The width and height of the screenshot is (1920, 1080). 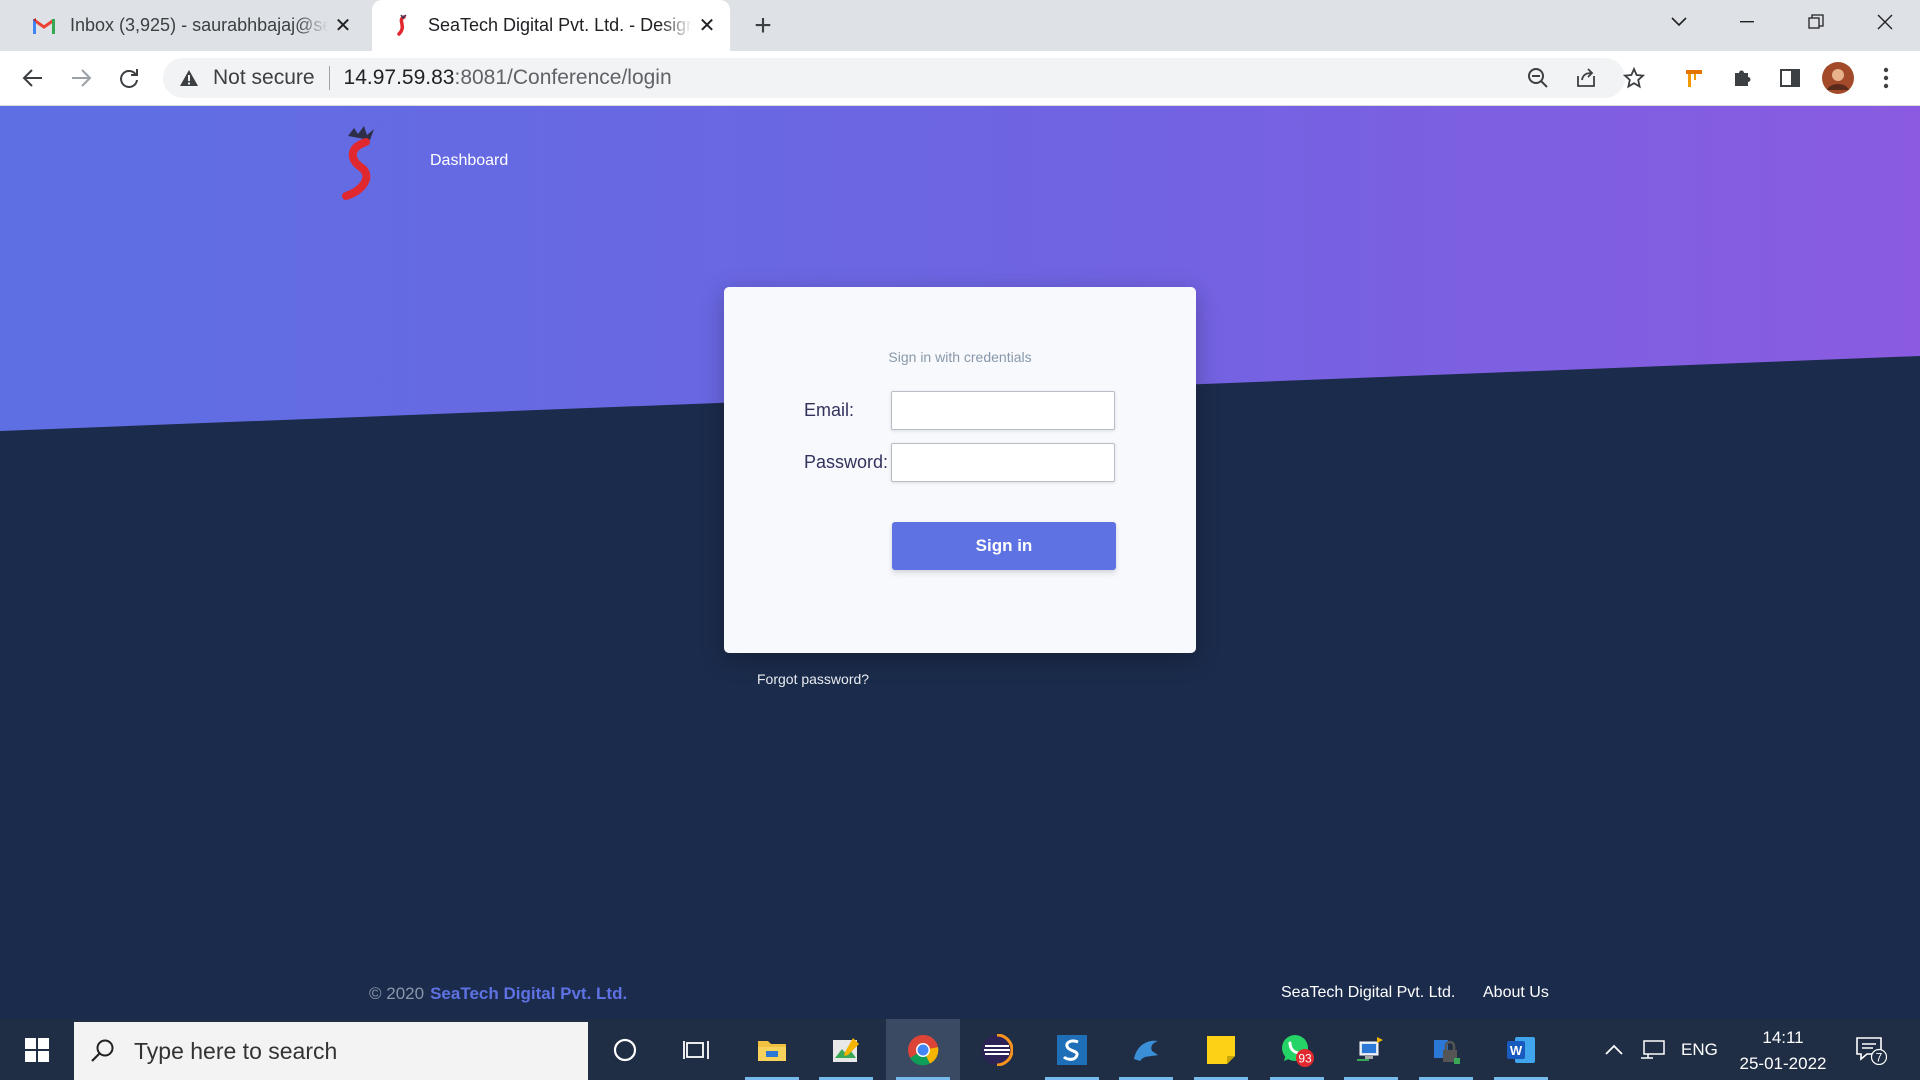 What do you see at coordinates (361, 164) in the screenshot?
I see `seatech-logo` at bounding box center [361, 164].